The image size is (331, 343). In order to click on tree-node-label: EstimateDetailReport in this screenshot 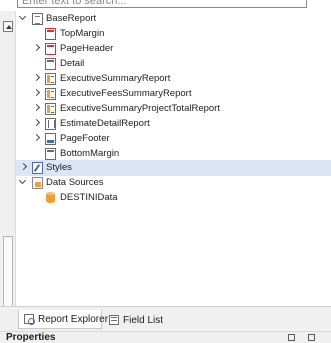, I will do `click(105, 123)`.